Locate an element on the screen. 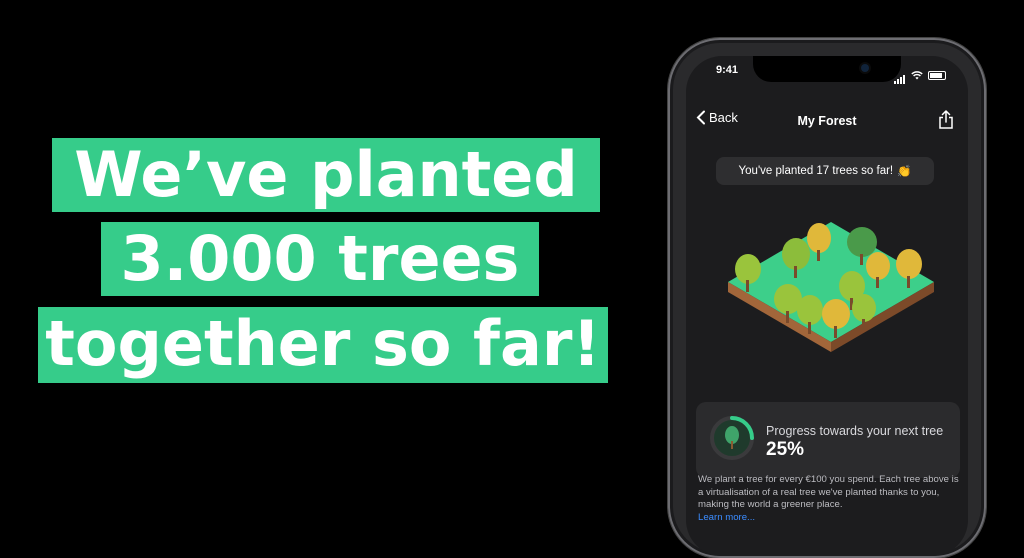 The height and width of the screenshot is (558, 1024). headline-line-1: We’ve planted is located at coordinates (326, 175).